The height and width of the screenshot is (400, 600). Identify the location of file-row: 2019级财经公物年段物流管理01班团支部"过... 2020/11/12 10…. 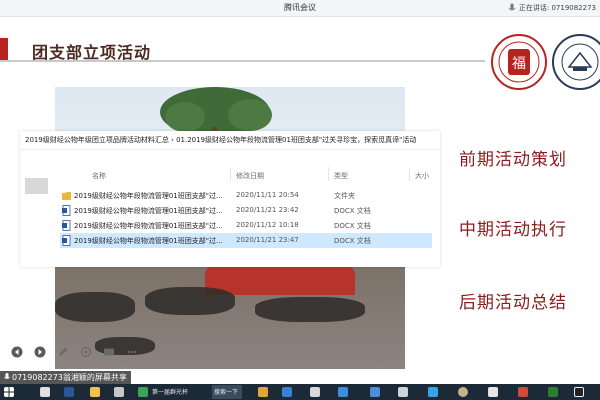
(246, 225).